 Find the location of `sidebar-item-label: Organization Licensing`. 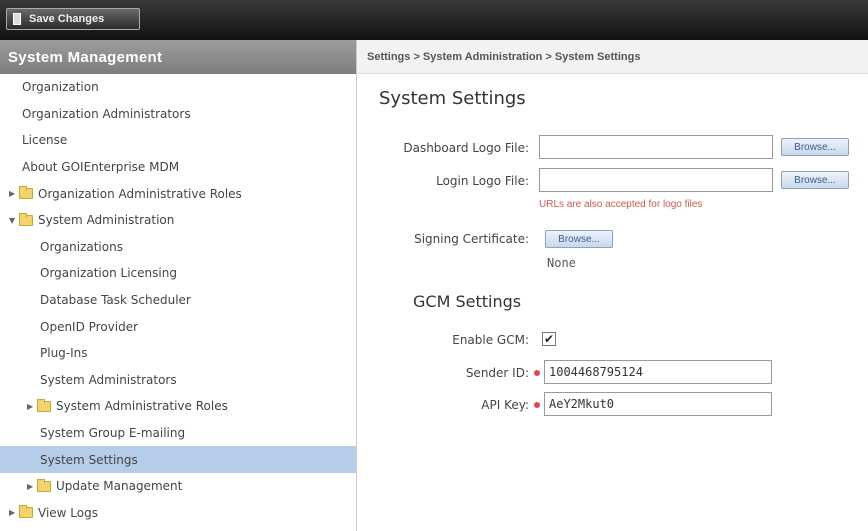

sidebar-item-label: Organization Licensing is located at coordinates (108, 273).